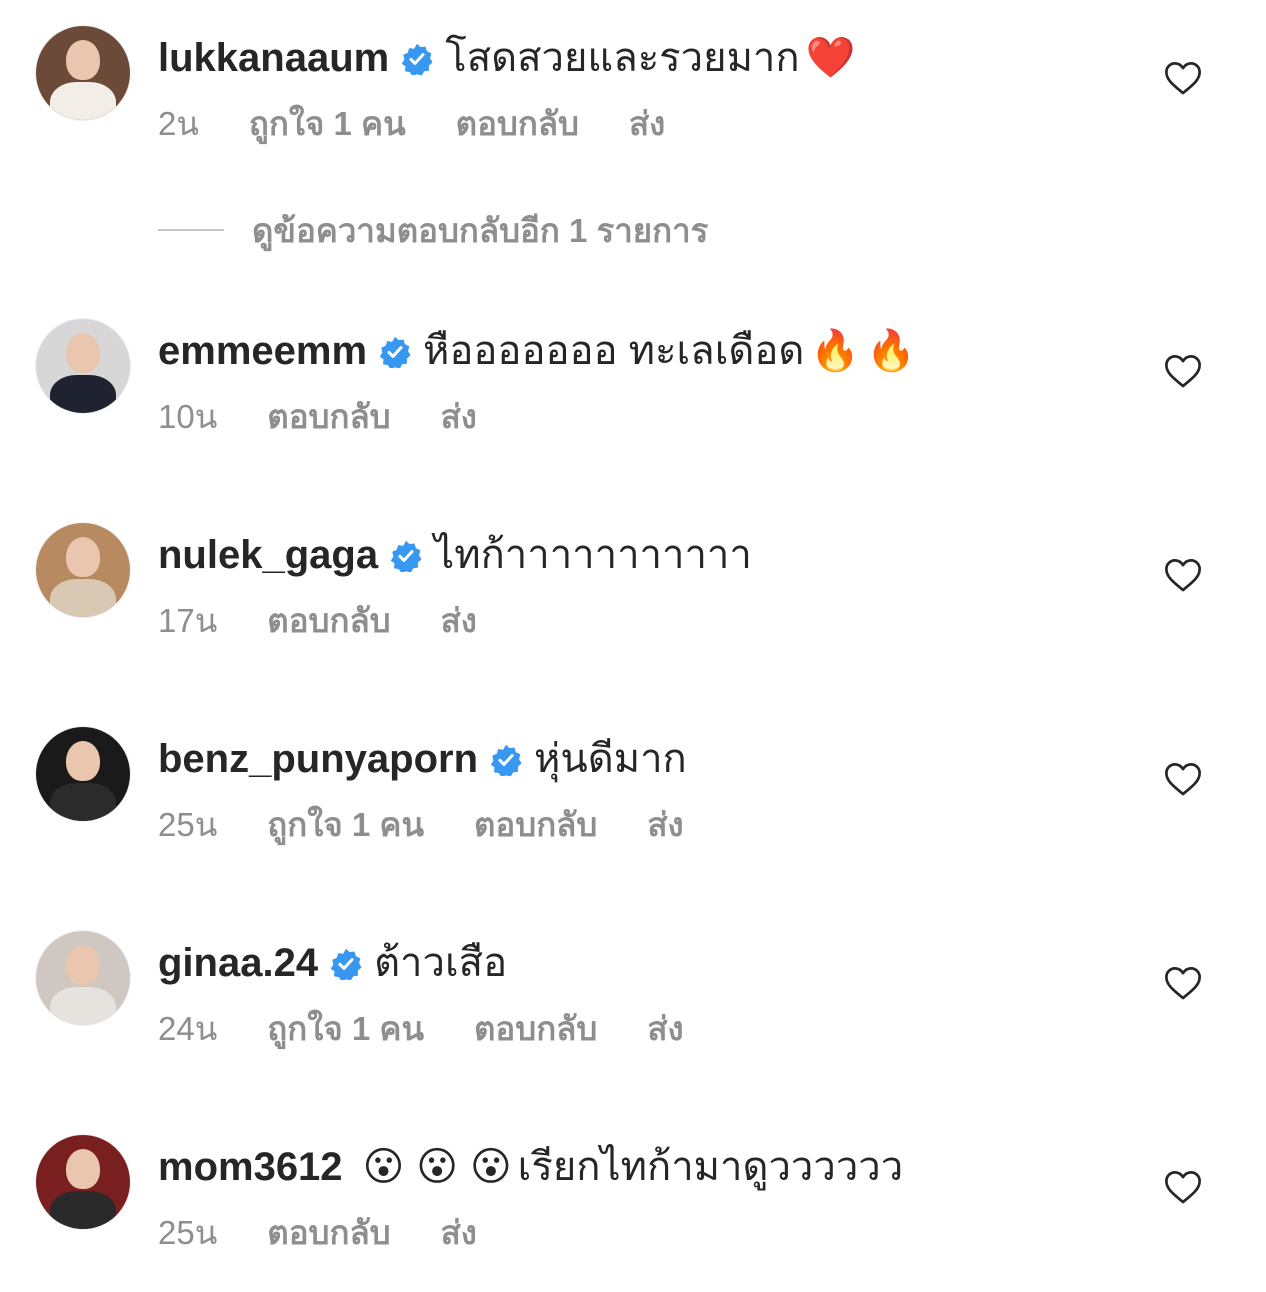 This screenshot has width=1266, height=1292. Describe the element at coordinates (633, 593) in the screenshot. I see `comment-item: nulek_gaga ไทก้าาาาาาาาาาา 17น ตอบกลับ ส่ง` at that location.